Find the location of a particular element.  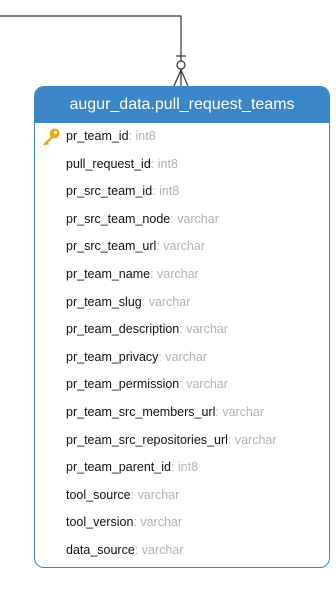

field-name: pr_team_src_members_url is located at coordinates (141, 411).